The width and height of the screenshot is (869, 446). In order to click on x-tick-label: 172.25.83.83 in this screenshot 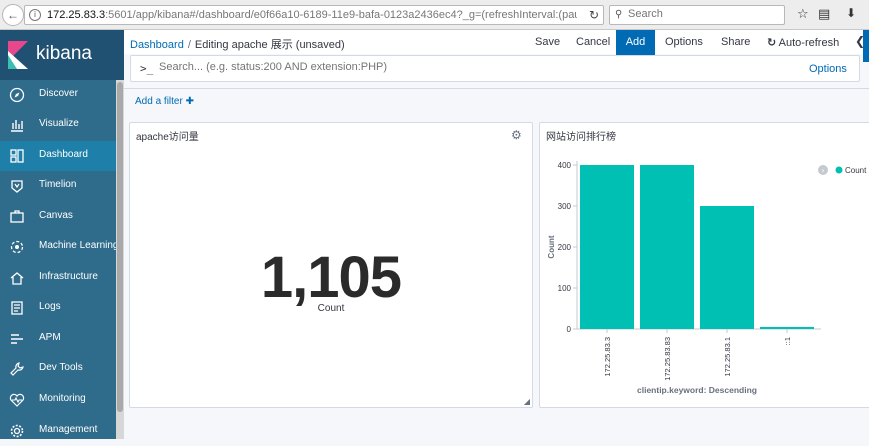, I will do `click(667, 359)`.